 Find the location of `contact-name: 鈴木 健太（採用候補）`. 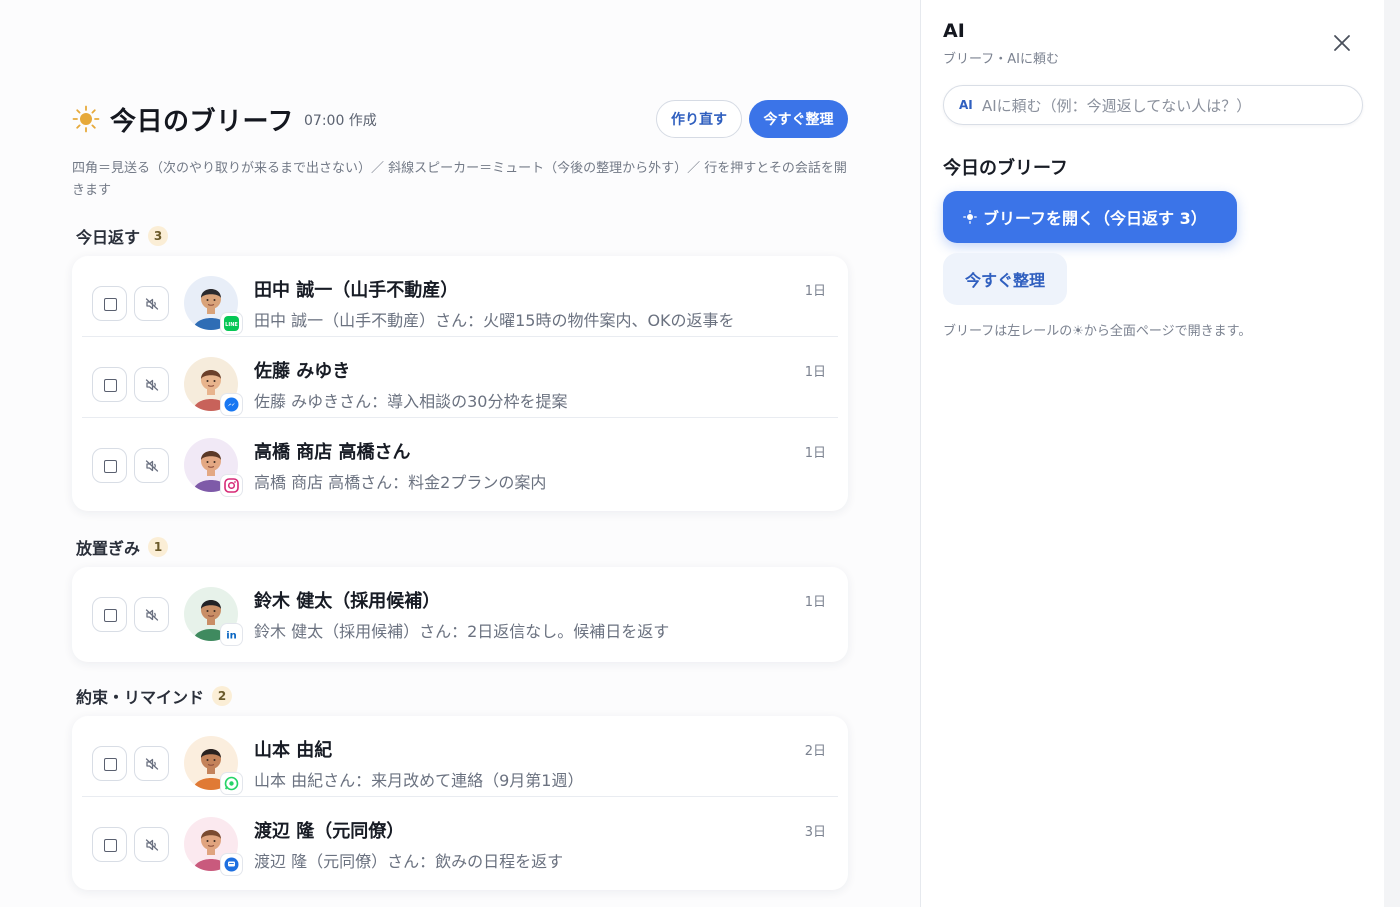

contact-name: 鈴木 健太（採用候補） is located at coordinates (347, 601).